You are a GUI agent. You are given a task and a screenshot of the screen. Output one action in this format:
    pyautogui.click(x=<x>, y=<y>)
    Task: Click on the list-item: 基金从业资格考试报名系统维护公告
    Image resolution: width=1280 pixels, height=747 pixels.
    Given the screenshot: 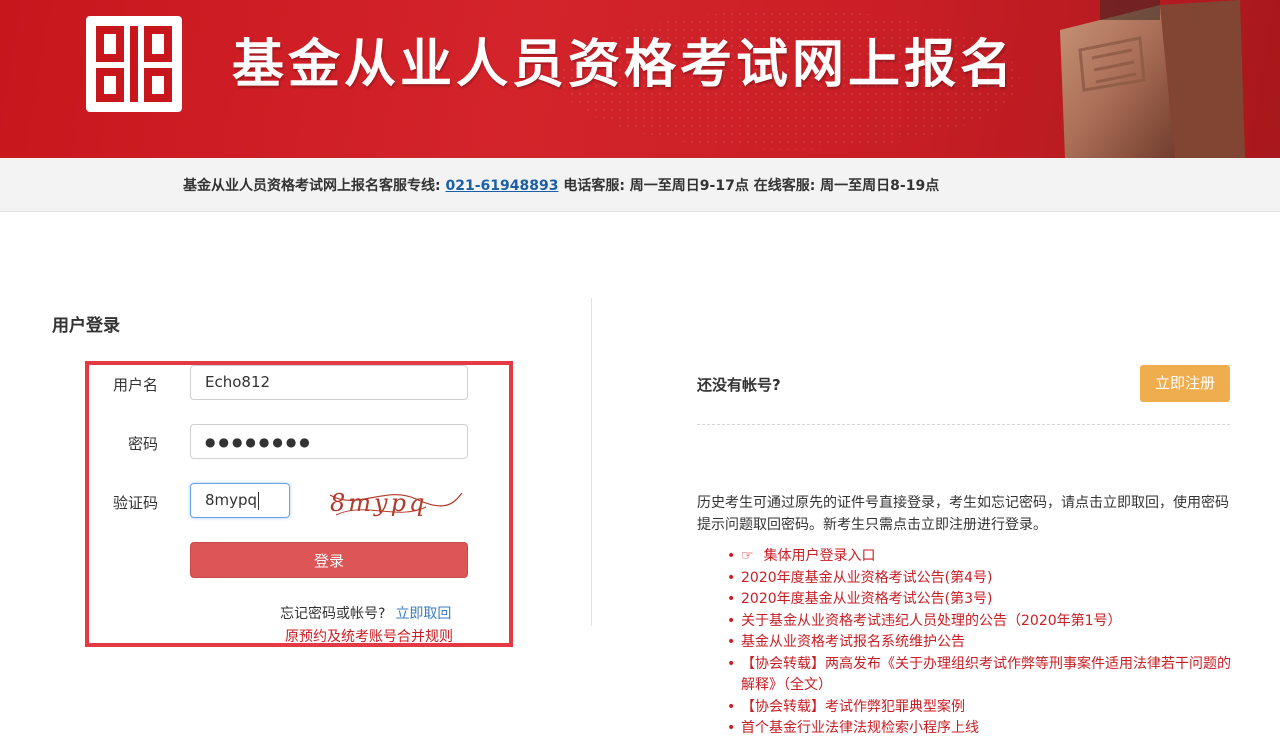 What is the action you would take?
    pyautogui.click(x=980, y=643)
    